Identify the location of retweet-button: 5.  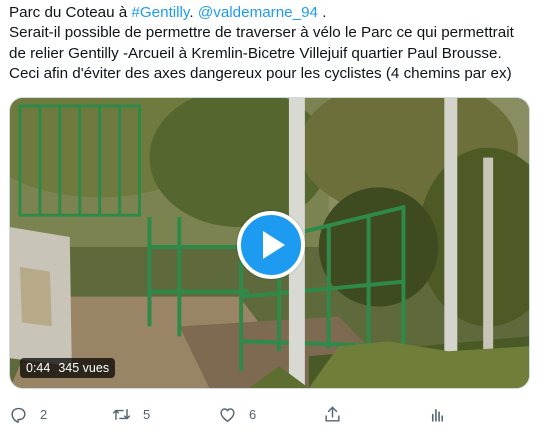
(131, 414).